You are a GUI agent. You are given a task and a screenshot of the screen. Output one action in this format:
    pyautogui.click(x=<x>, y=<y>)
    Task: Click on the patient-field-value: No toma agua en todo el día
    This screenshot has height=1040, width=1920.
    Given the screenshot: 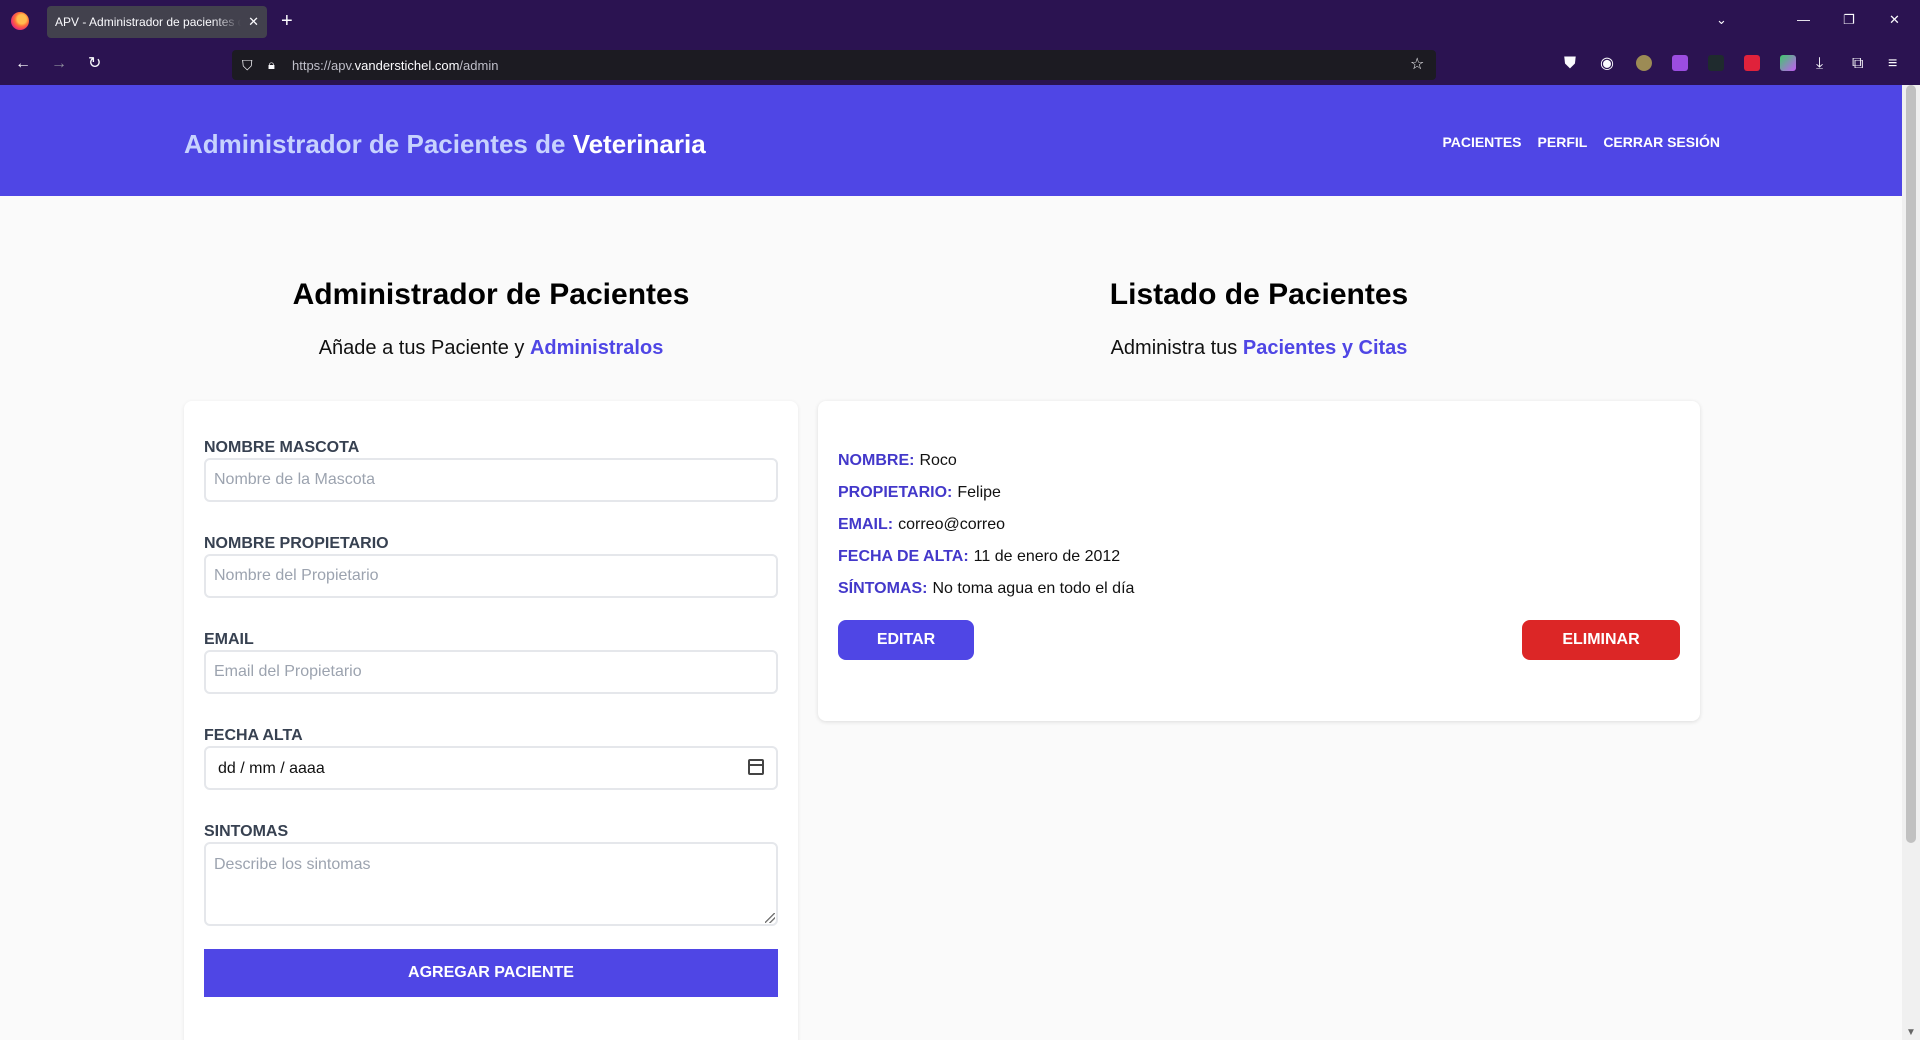 What is the action you would take?
    pyautogui.click(x=1033, y=588)
    